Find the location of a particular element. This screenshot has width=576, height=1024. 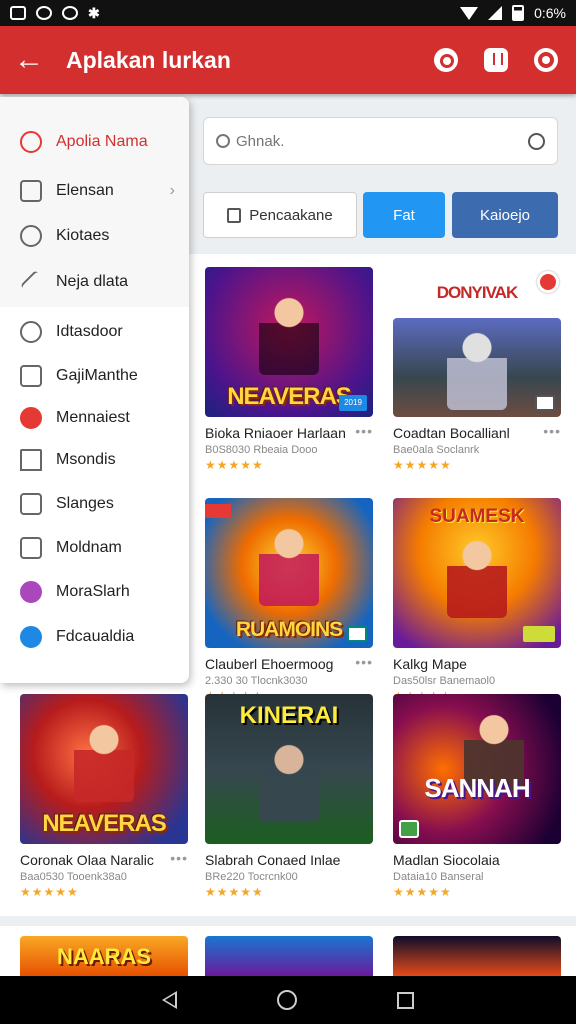

status-bar: ✱ 0:6% is located at coordinates (288, 13).